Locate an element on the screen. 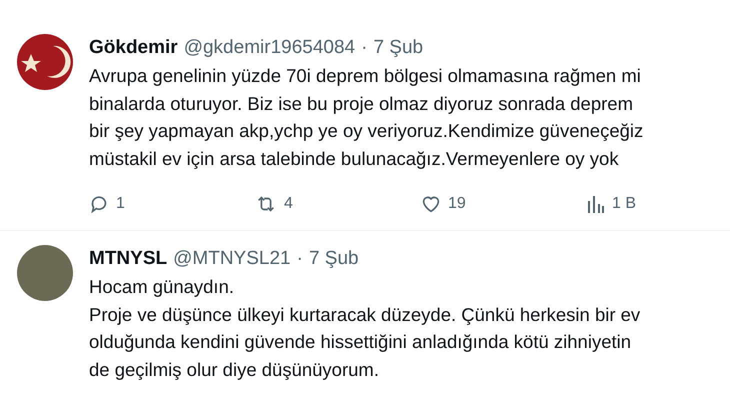 The height and width of the screenshot is (420, 730). user-handle: @gkdemir19654084 is located at coordinates (270, 48).